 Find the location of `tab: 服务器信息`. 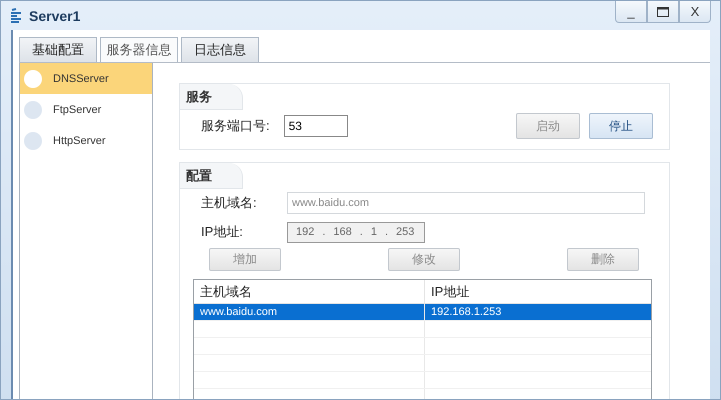

tab: 服务器信息 is located at coordinates (139, 49).